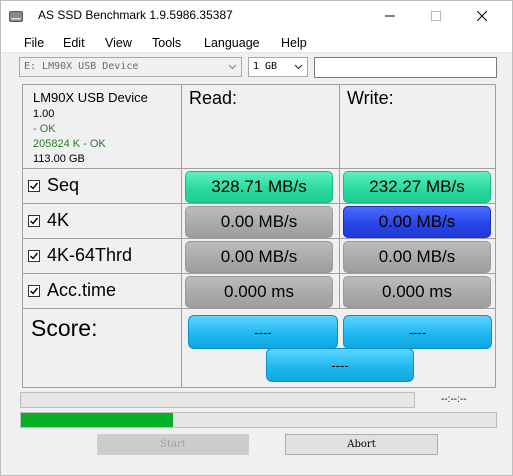 This screenshot has height=476, width=513. I want to click on menu-tools: Tools, so click(166, 43).